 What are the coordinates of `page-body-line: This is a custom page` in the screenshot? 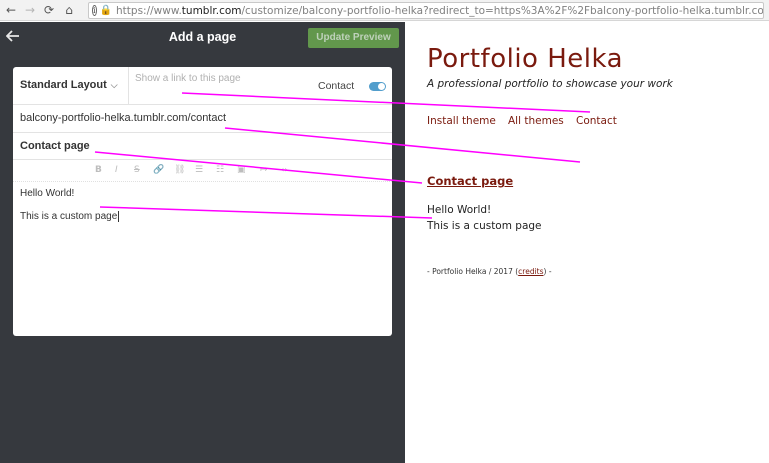 It's located at (484, 226).